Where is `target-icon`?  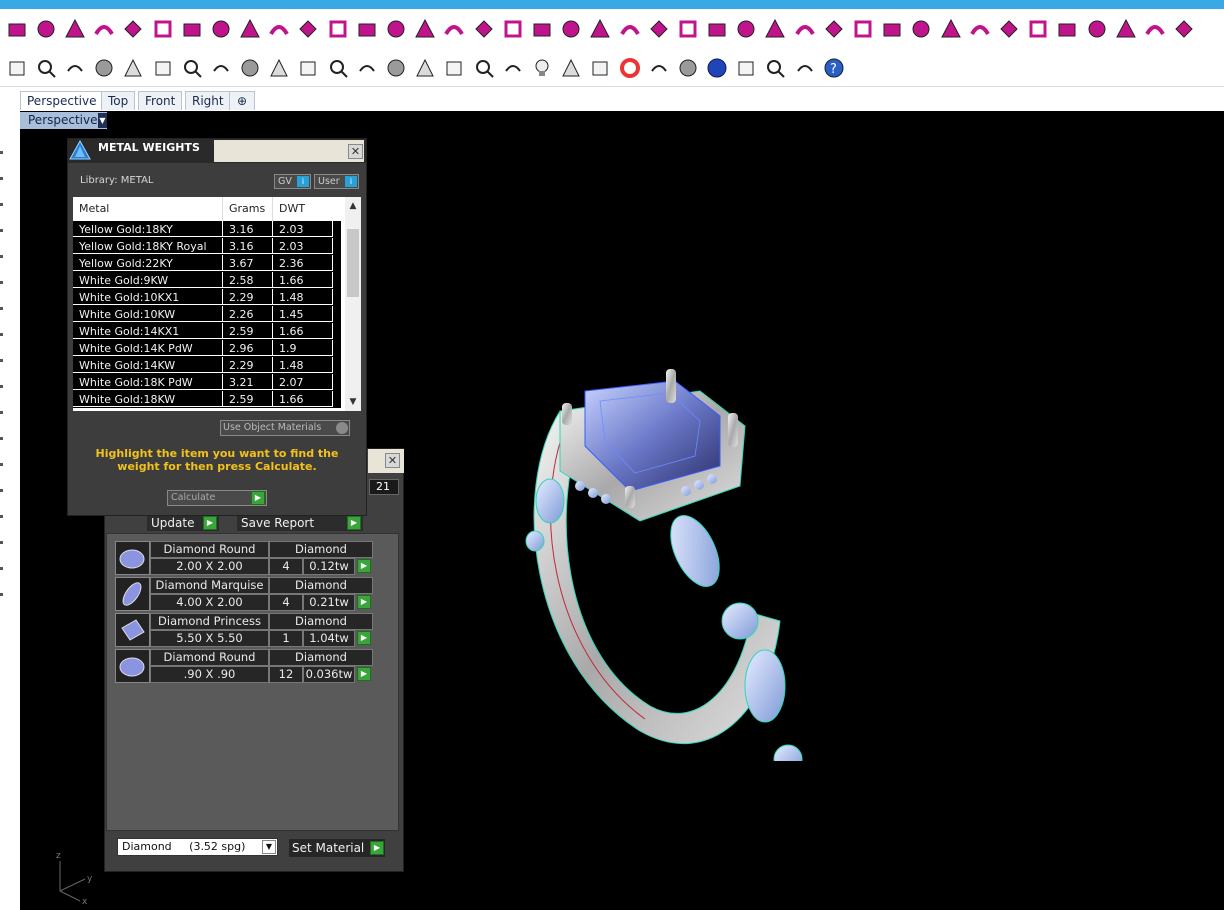
target-icon is located at coordinates (921, 29).